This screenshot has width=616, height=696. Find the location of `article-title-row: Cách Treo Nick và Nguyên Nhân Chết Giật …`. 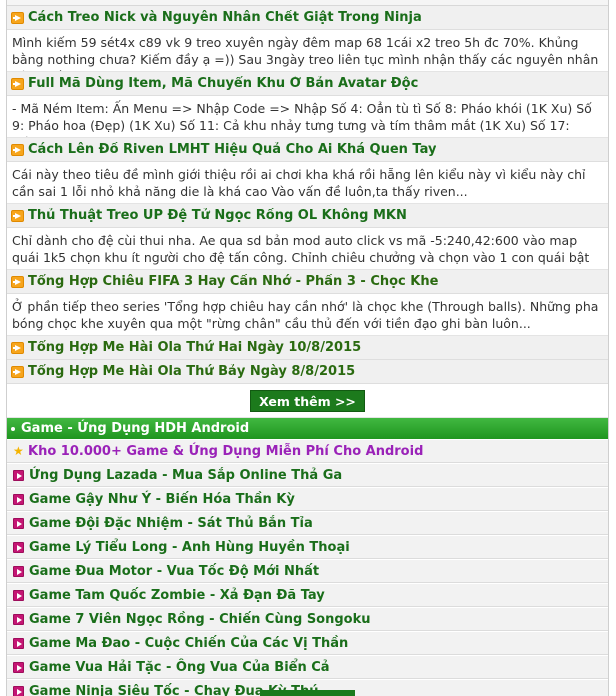

article-title-row: Cách Treo Nick và Nguyên Nhân Chết Giật … is located at coordinates (307, 18).